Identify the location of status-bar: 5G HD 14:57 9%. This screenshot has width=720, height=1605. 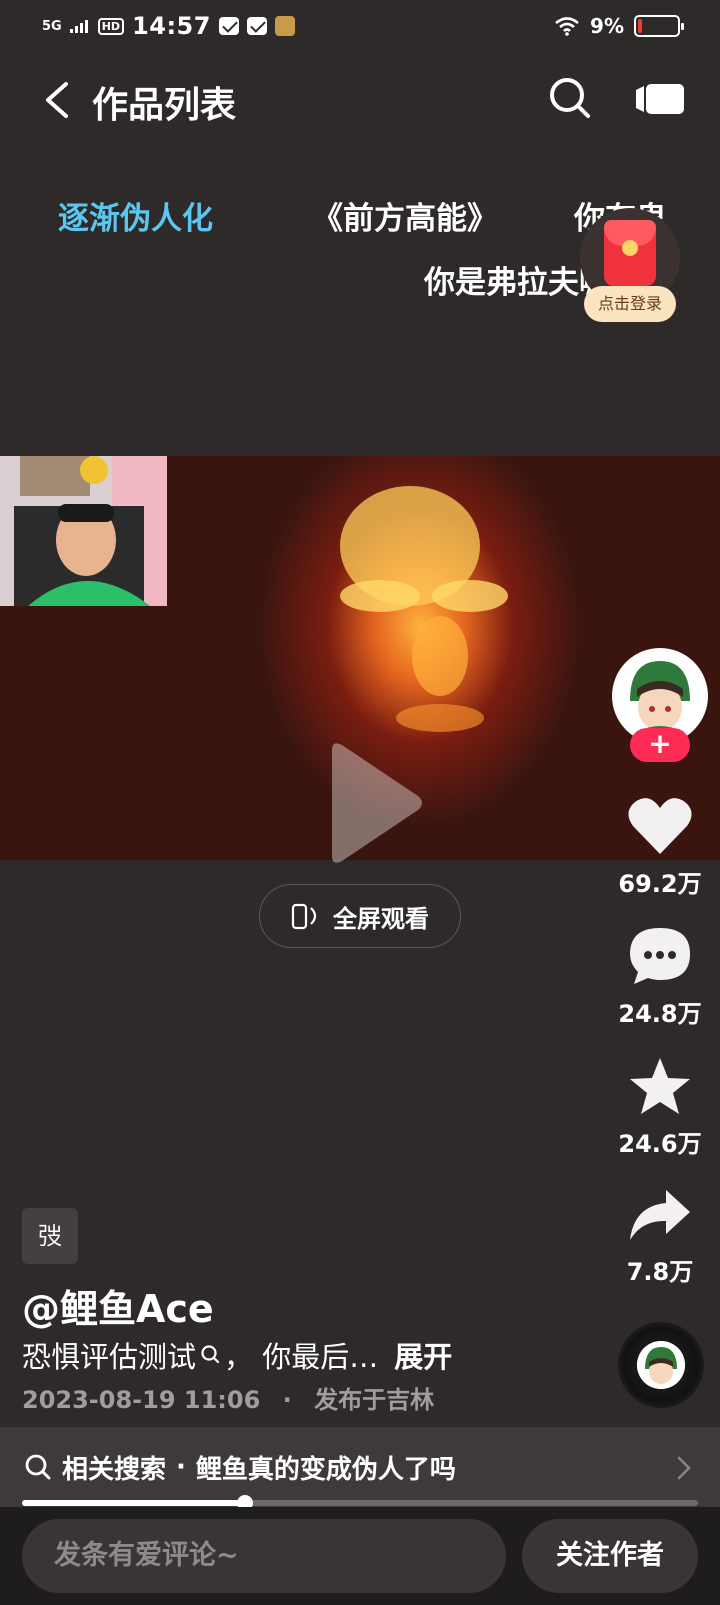
(360, 28).